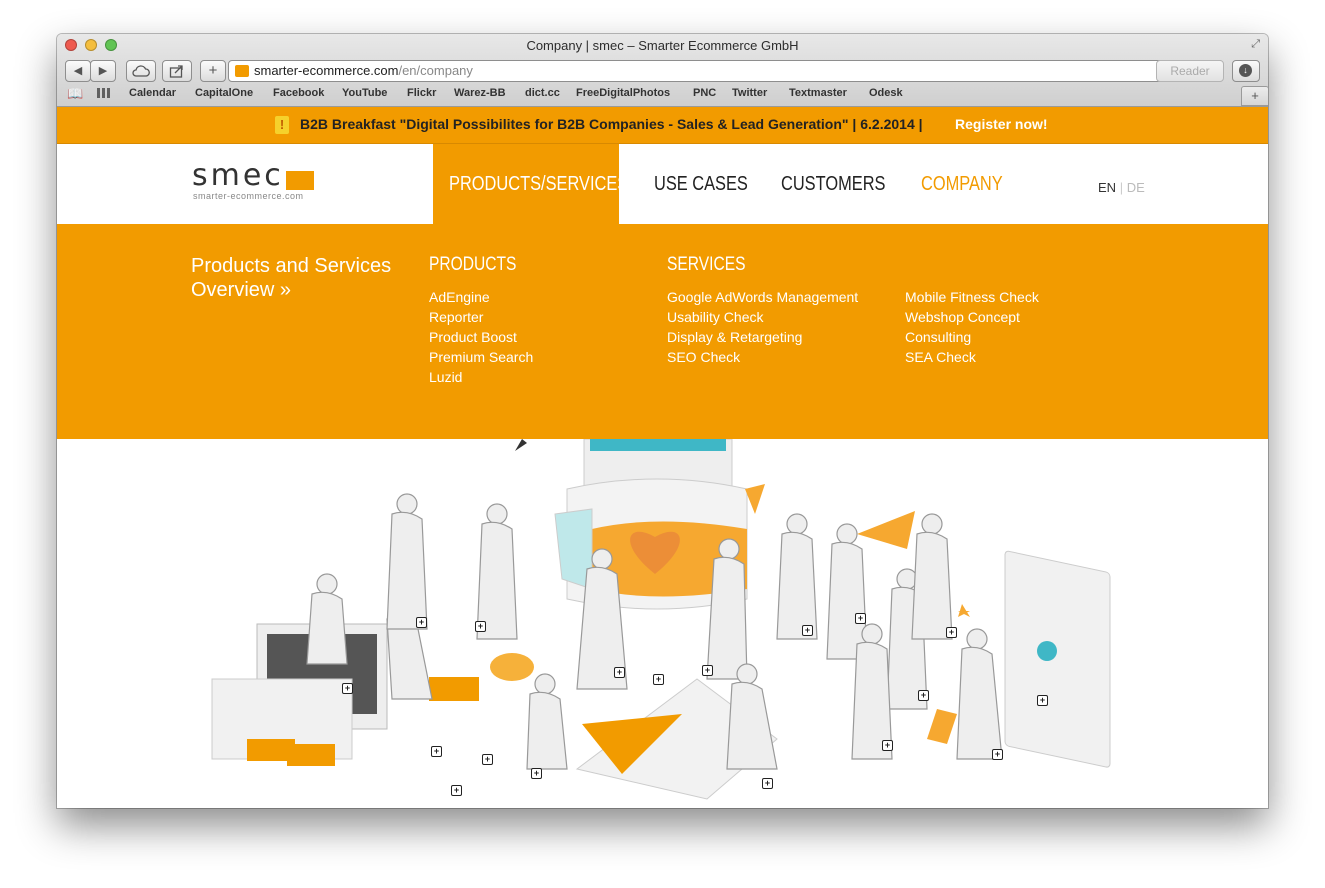 The height and width of the screenshot is (888, 1325). I want to click on menu-link-product-boost: Product Boost, so click(481, 337).